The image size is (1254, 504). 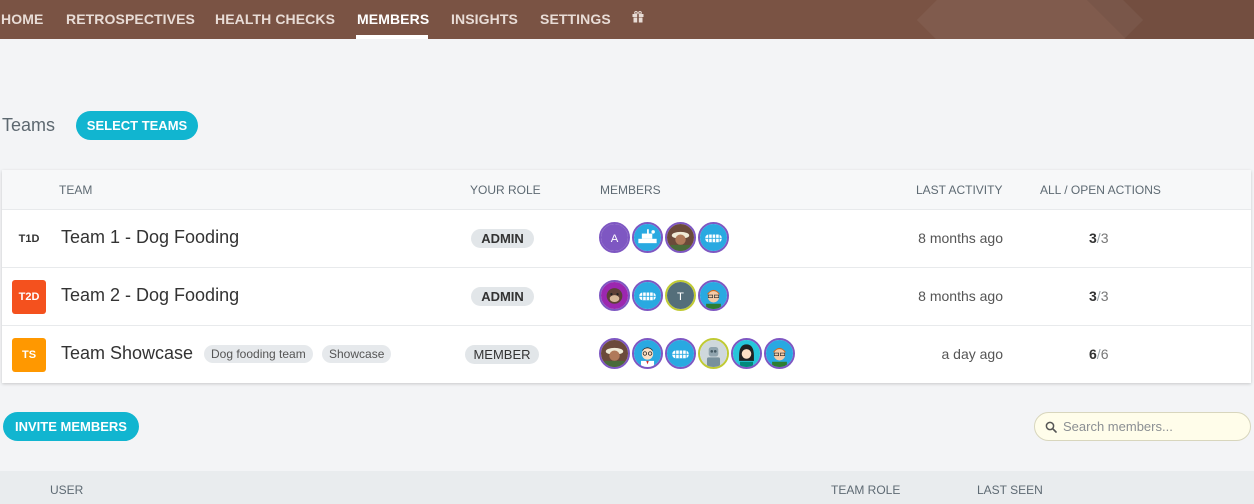 What do you see at coordinates (357, 354) in the screenshot?
I see `team-tag: Showcase` at bounding box center [357, 354].